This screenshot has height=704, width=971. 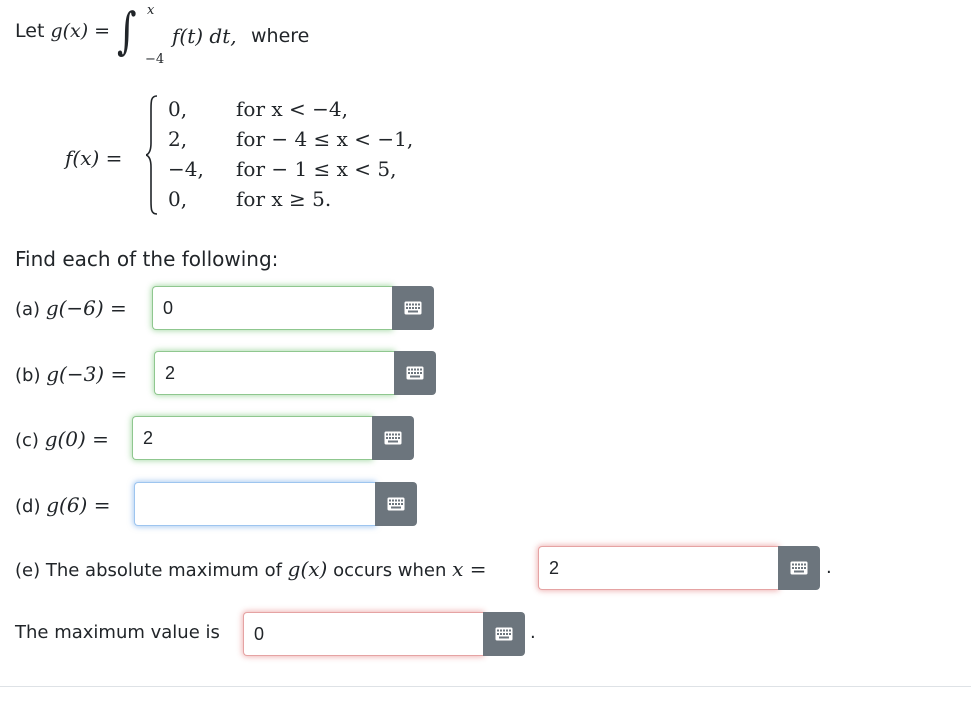 I want to click on period-max: ., so click(x=533, y=632).